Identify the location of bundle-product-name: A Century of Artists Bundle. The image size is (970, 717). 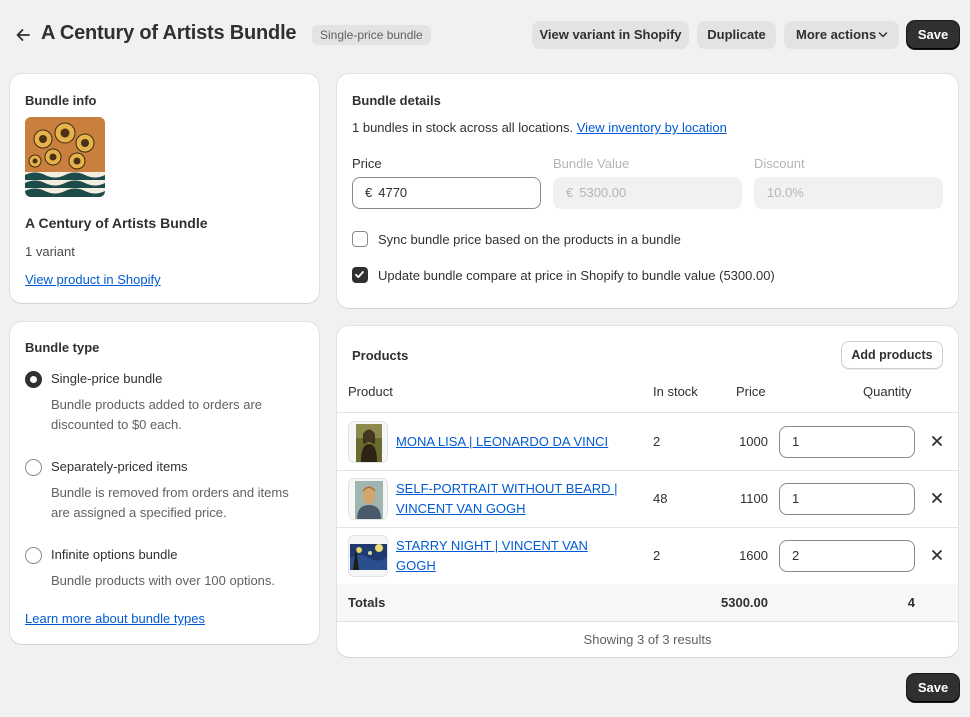
(116, 223).